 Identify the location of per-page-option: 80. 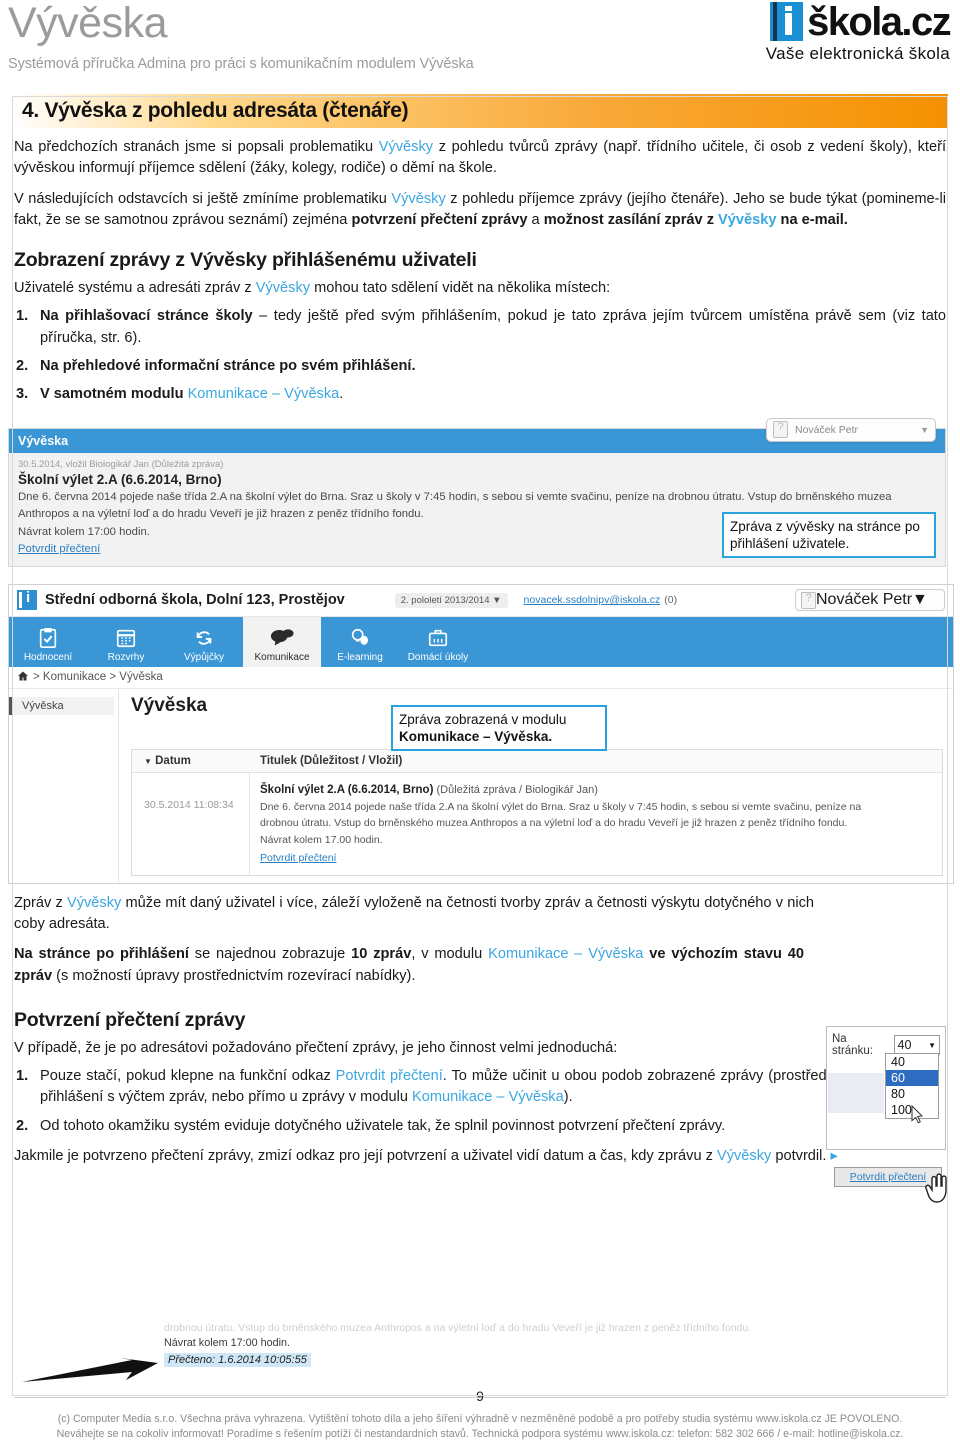
(912, 1094).